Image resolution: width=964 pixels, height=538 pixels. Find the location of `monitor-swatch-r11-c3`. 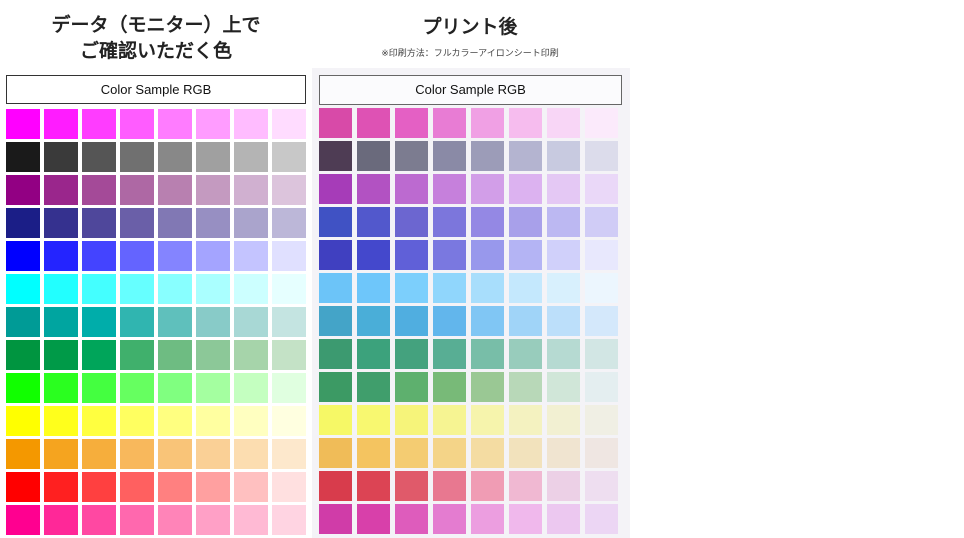

monitor-swatch-r11-c3 is located at coordinates (99, 454).